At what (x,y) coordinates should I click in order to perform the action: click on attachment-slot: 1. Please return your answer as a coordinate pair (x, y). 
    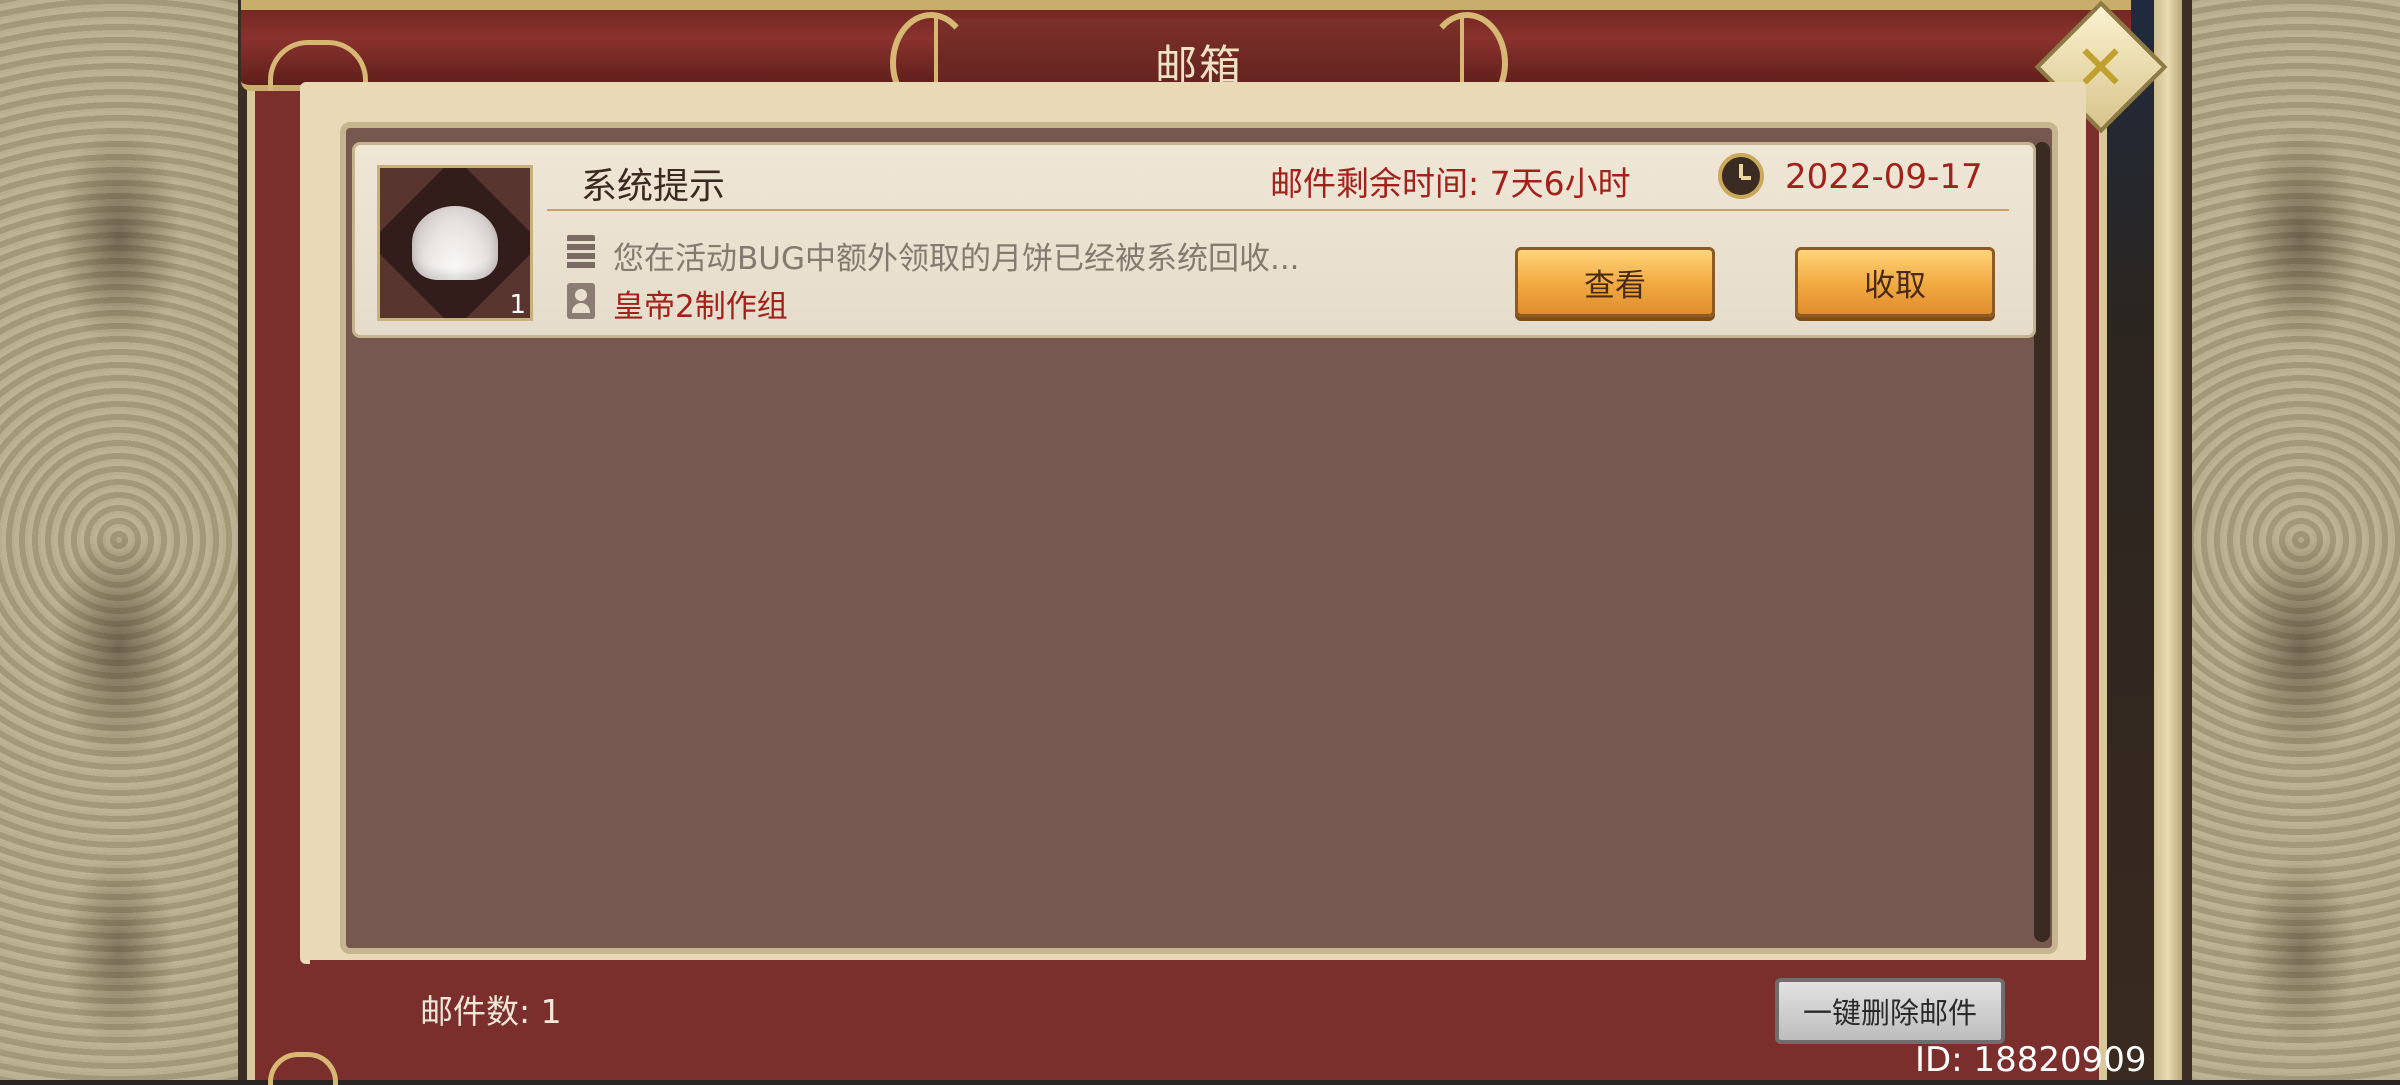
    Looking at the image, I should click on (455, 243).